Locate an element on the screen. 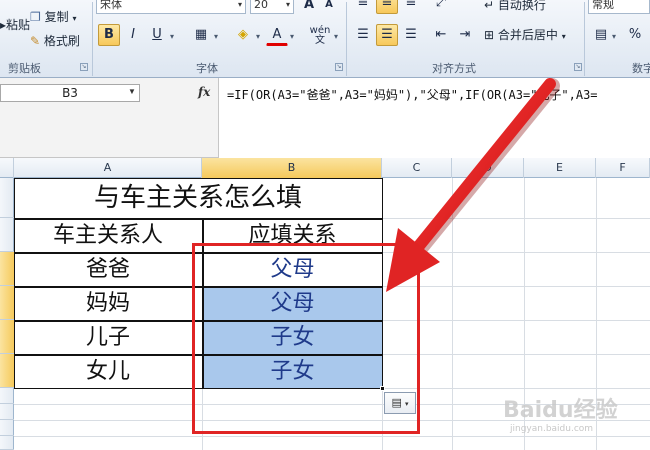  wrap-text-button: ↵ 自动换行 is located at coordinates (515, 8).